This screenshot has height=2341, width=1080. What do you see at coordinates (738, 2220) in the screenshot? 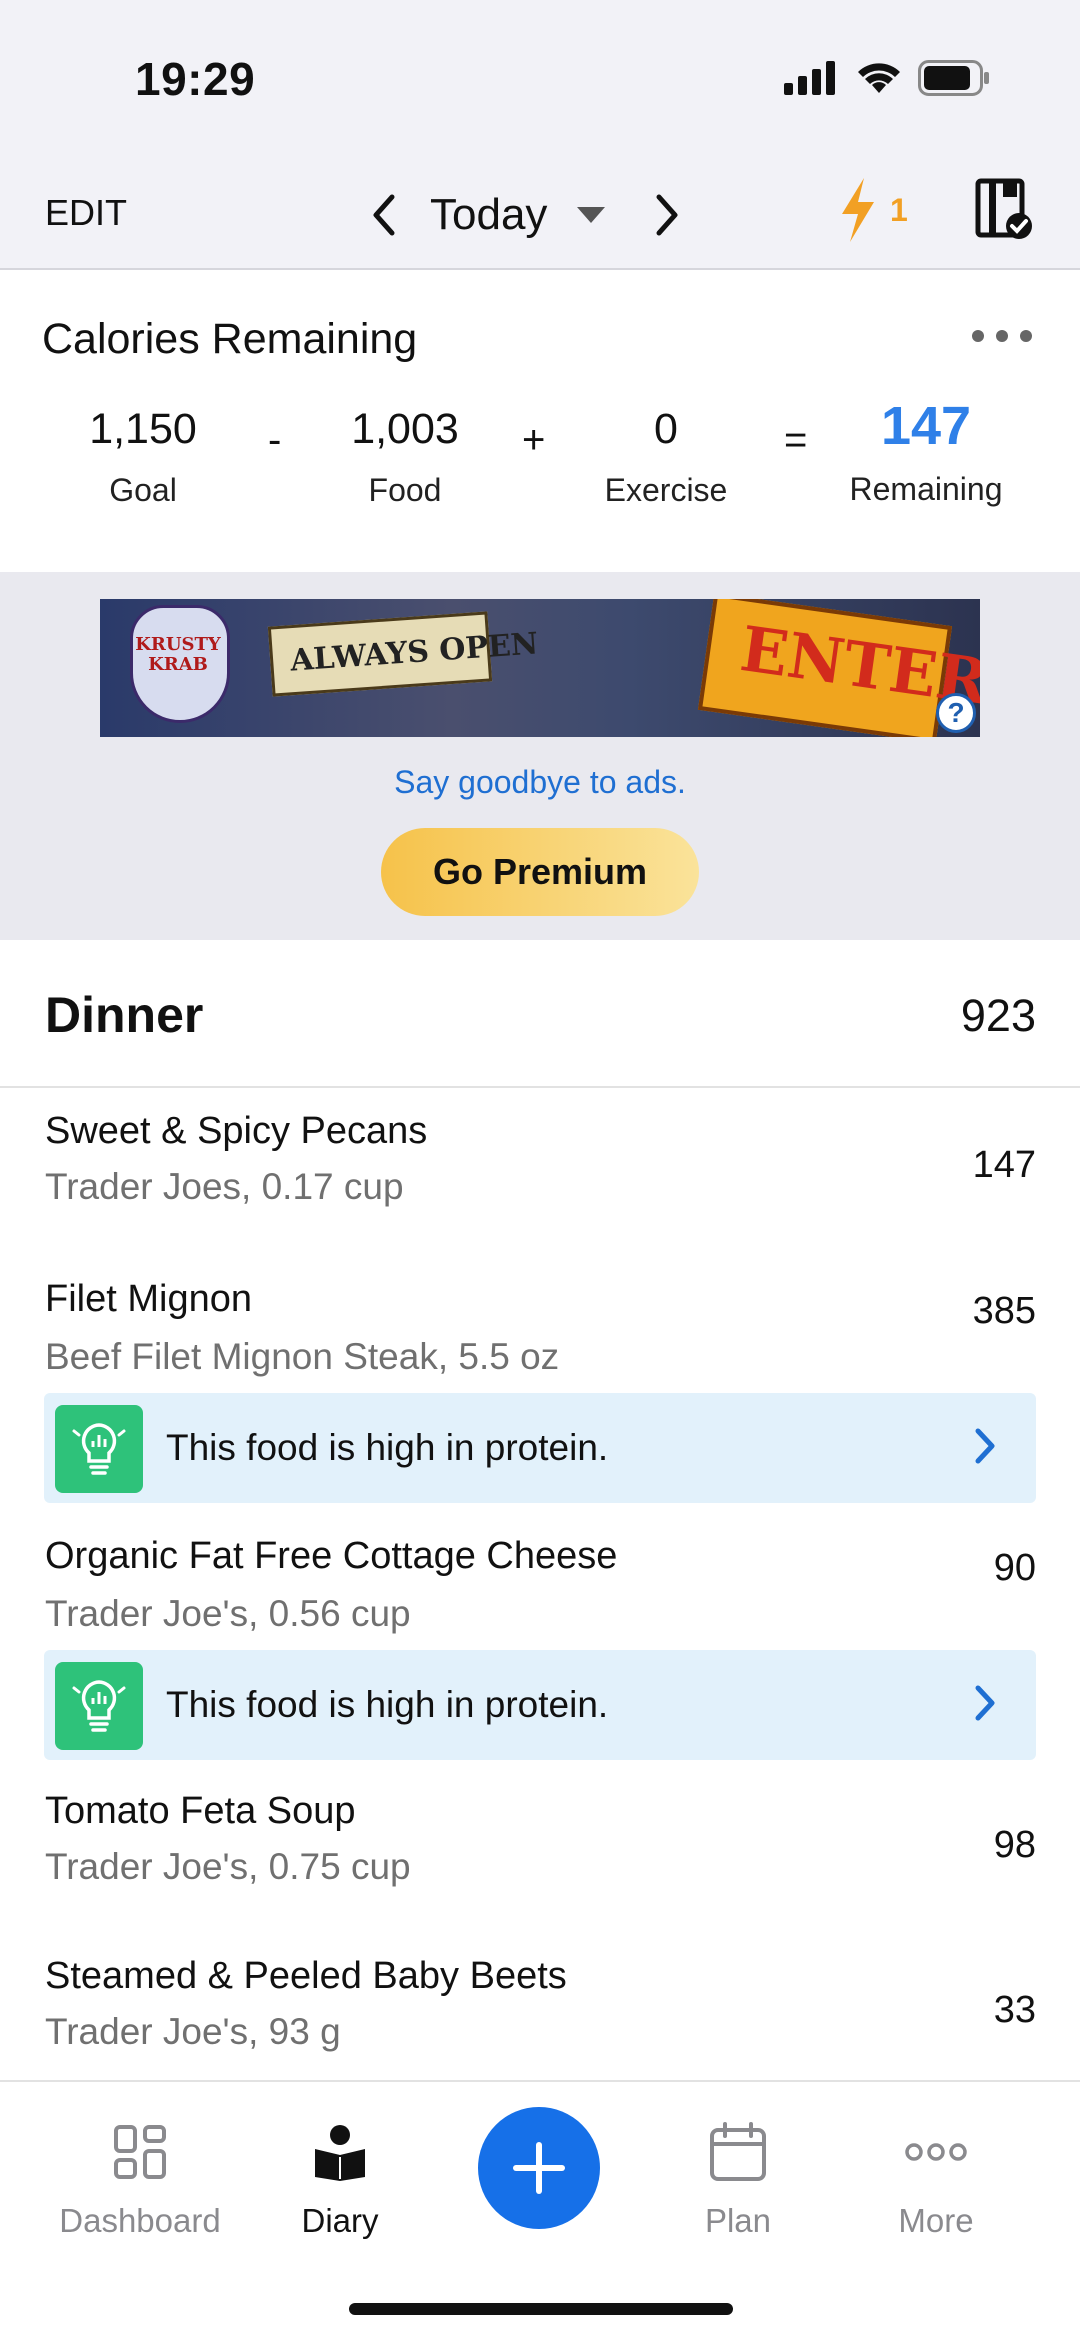
I see `tab-label: Plan` at bounding box center [738, 2220].